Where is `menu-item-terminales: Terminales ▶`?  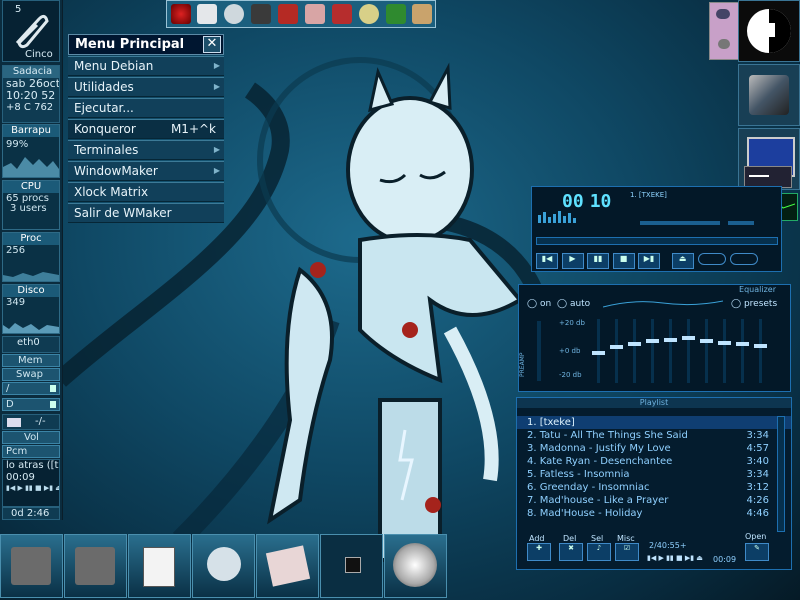 menu-item-terminales: Terminales ▶ is located at coordinates (146, 150).